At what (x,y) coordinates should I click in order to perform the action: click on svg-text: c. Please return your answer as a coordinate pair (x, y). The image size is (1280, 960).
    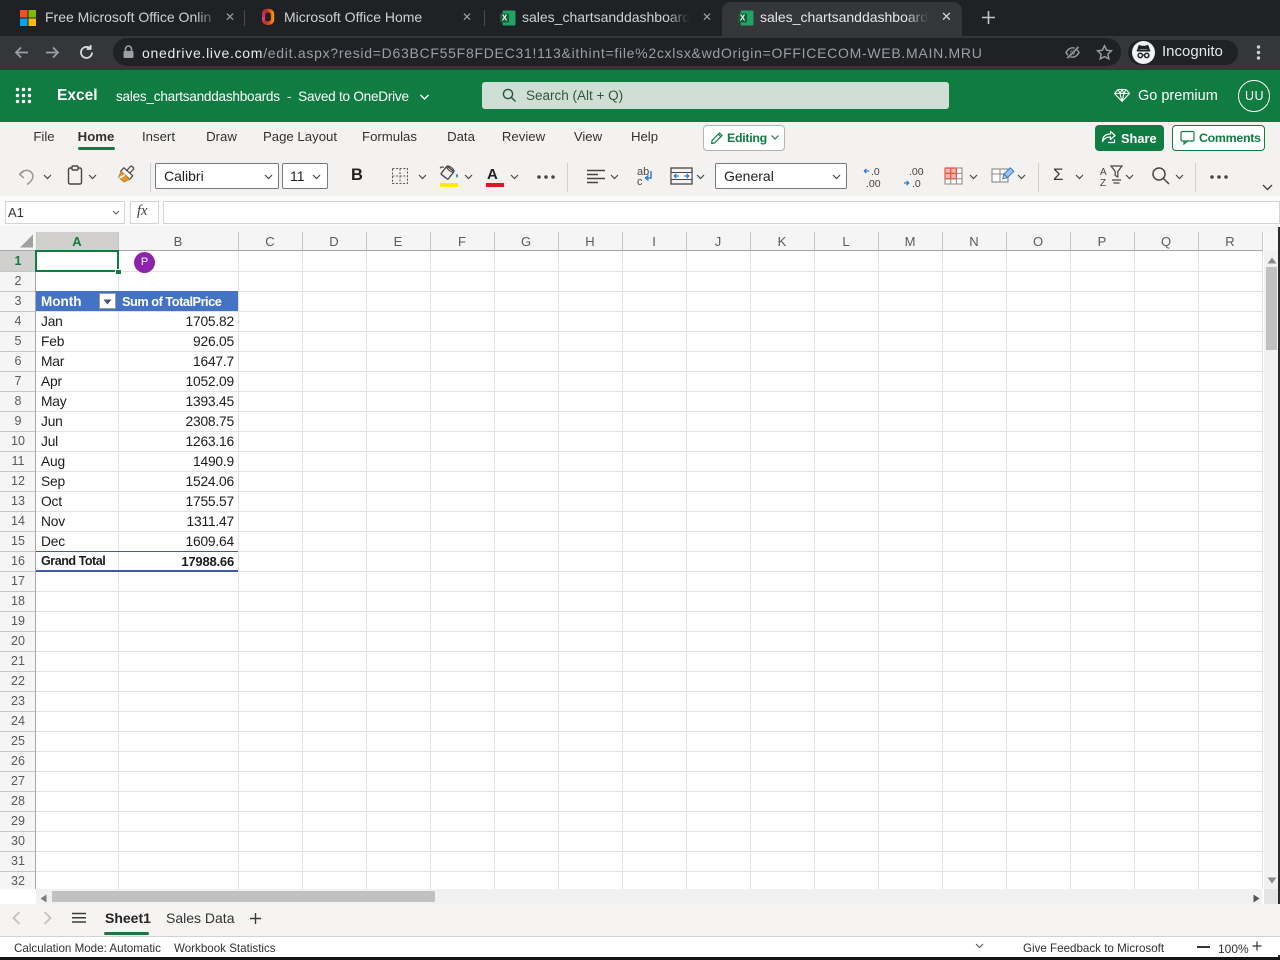
    Looking at the image, I should click on (640, 181).